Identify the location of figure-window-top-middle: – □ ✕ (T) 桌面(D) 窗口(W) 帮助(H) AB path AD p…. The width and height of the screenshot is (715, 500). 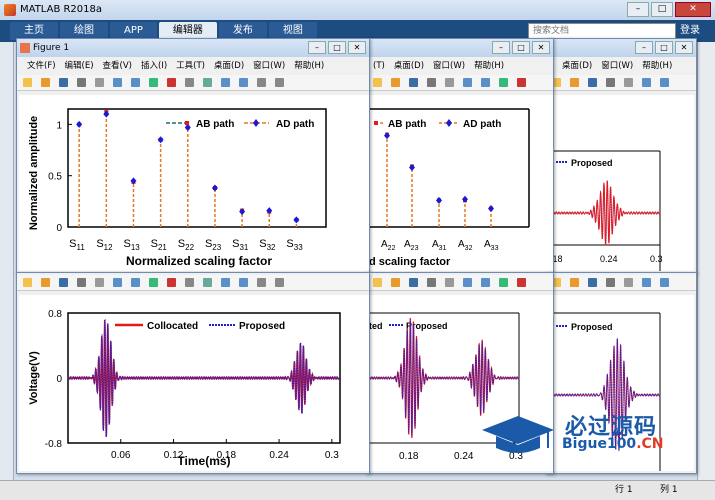
(460, 156).